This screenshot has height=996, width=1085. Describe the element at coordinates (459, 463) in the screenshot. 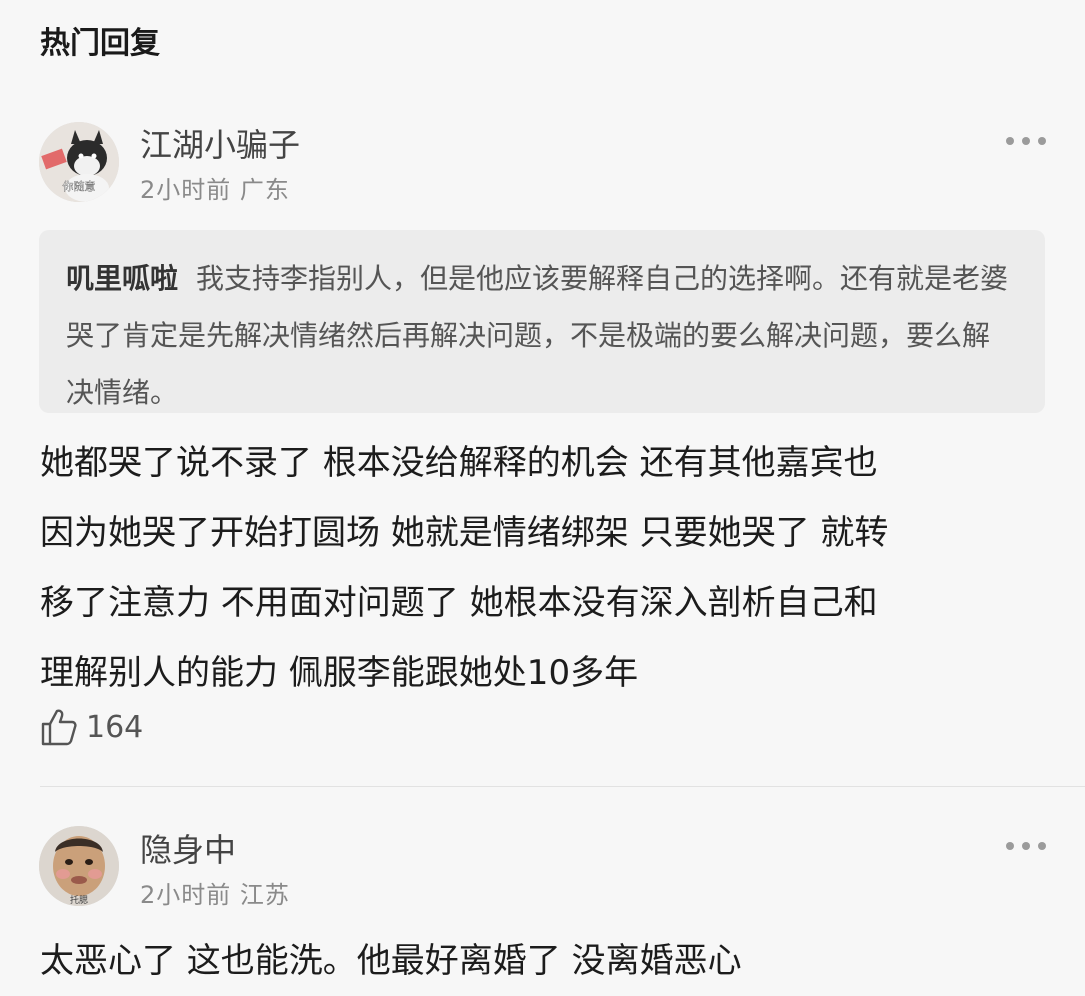

I see `comment-line: 她都哭了说不录了 根本没给解释的机会 还有其他嘉宾也` at that location.